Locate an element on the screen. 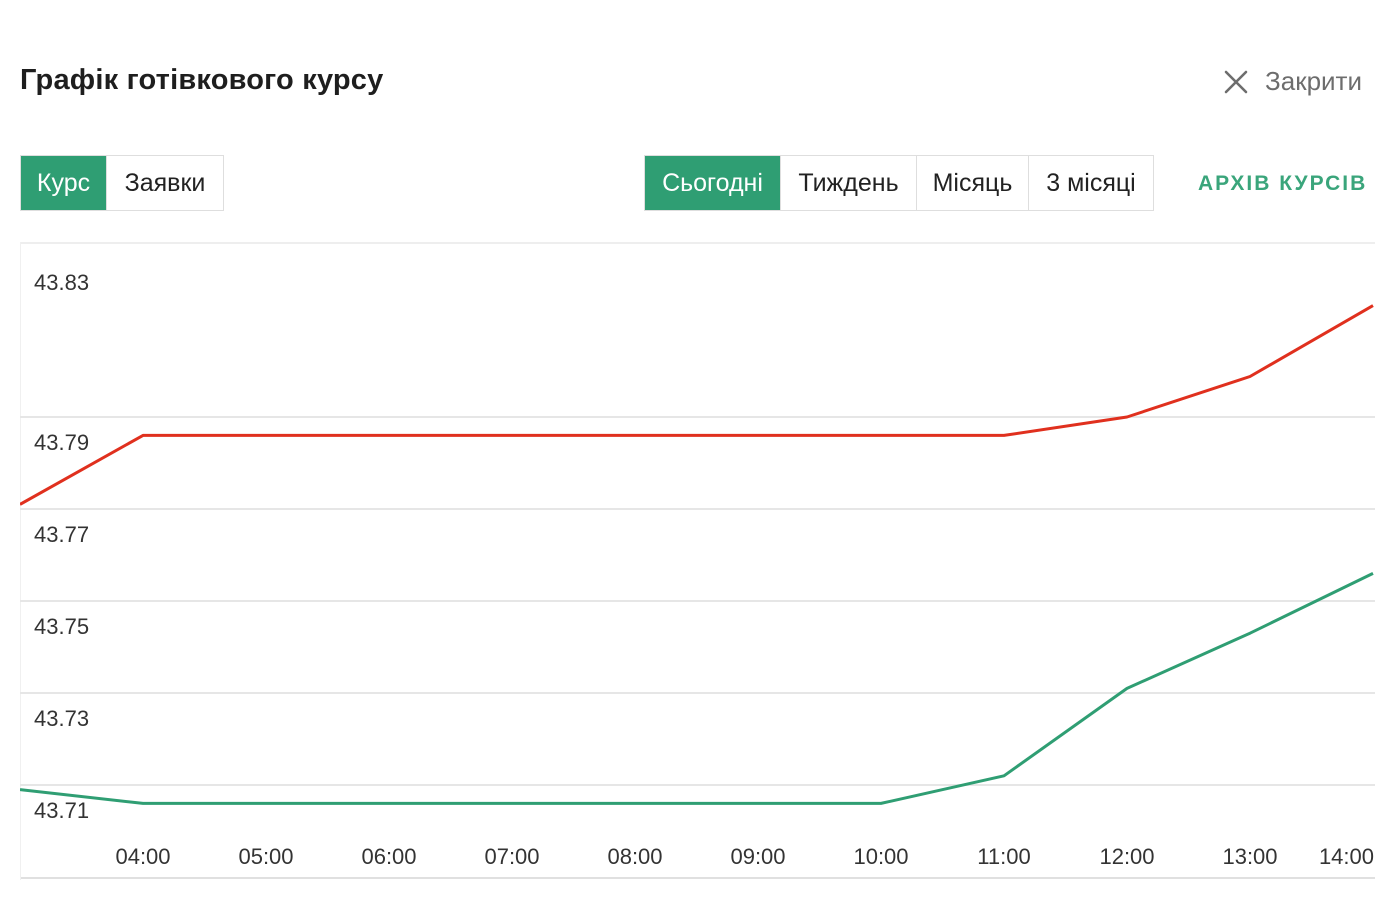 The height and width of the screenshot is (906, 1400). tab-orders: Заявки is located at coordinates (165, 183).